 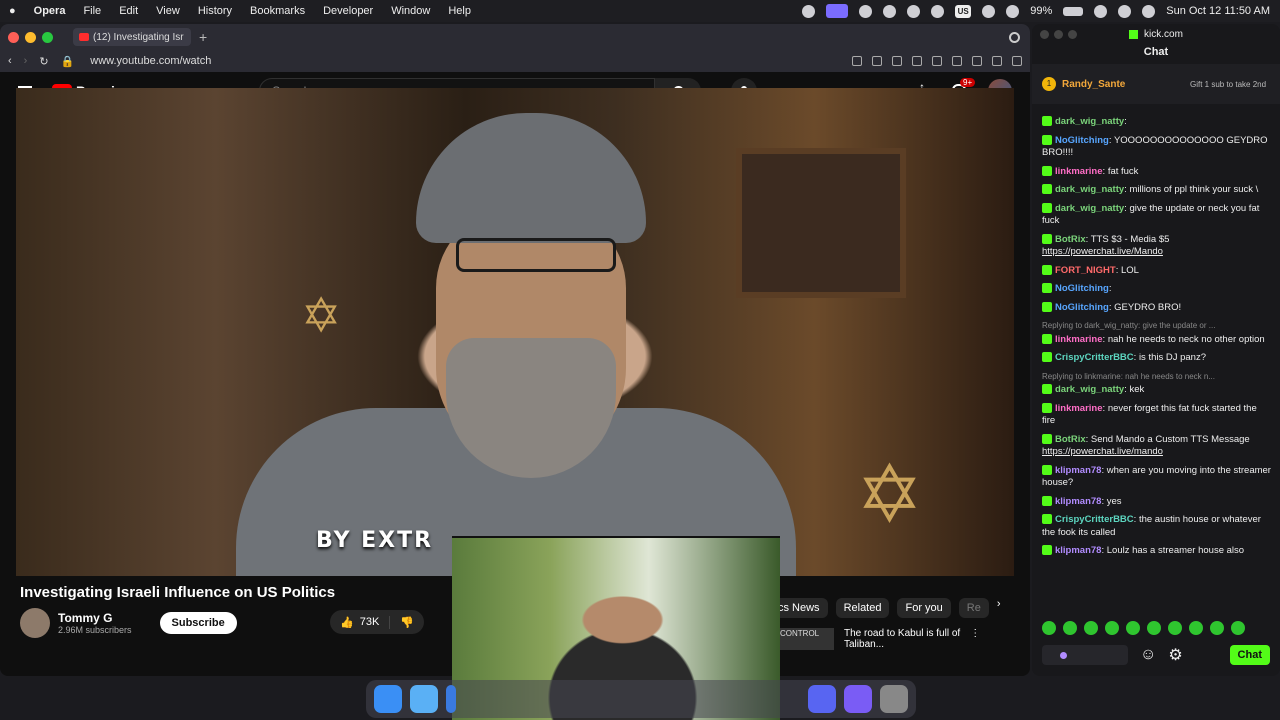 What do you see at coordinates (10, 61) in the screenshot?
I see `back-icon: ‹` at bounding box center [10, 61].